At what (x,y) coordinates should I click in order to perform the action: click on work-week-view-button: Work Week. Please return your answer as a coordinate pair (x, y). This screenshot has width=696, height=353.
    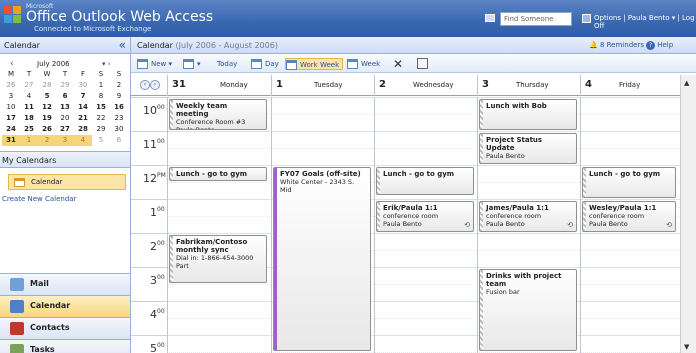
    Looking at the image, I should click on (314, 64).